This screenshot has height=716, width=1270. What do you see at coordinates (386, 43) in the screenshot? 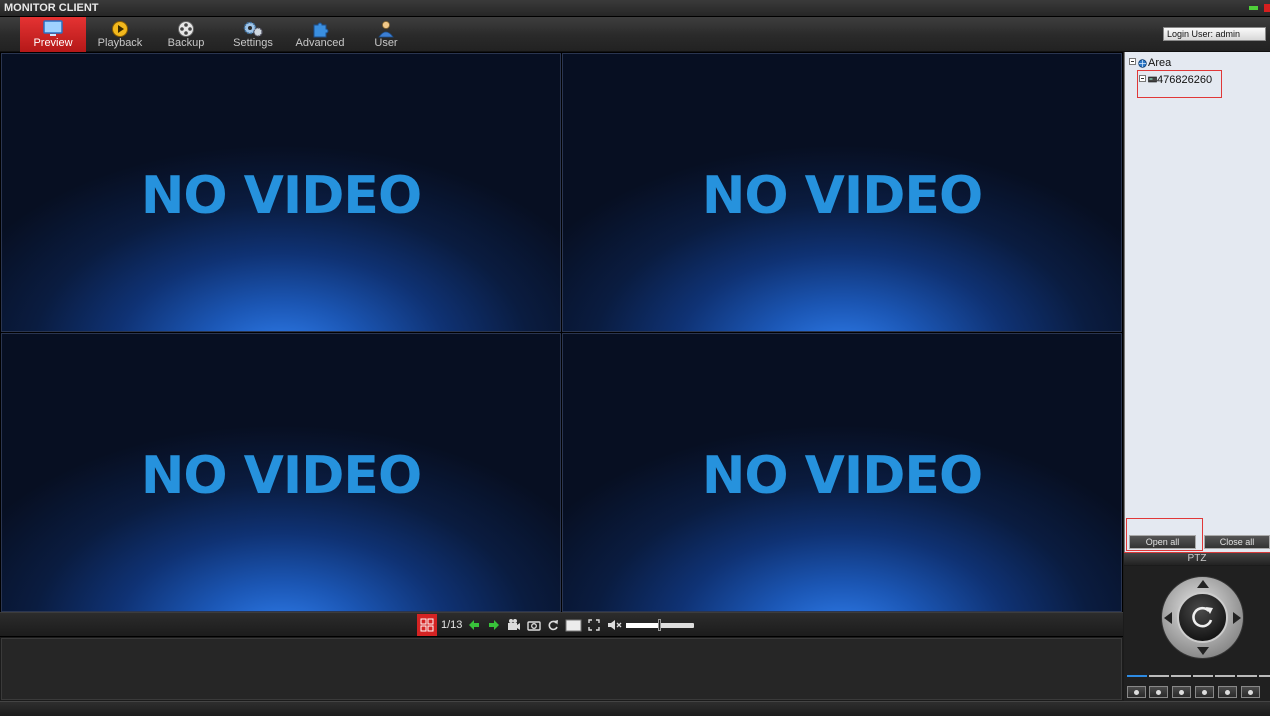
I see `toolbar-user-label: User` at bounding box center [386, 43].